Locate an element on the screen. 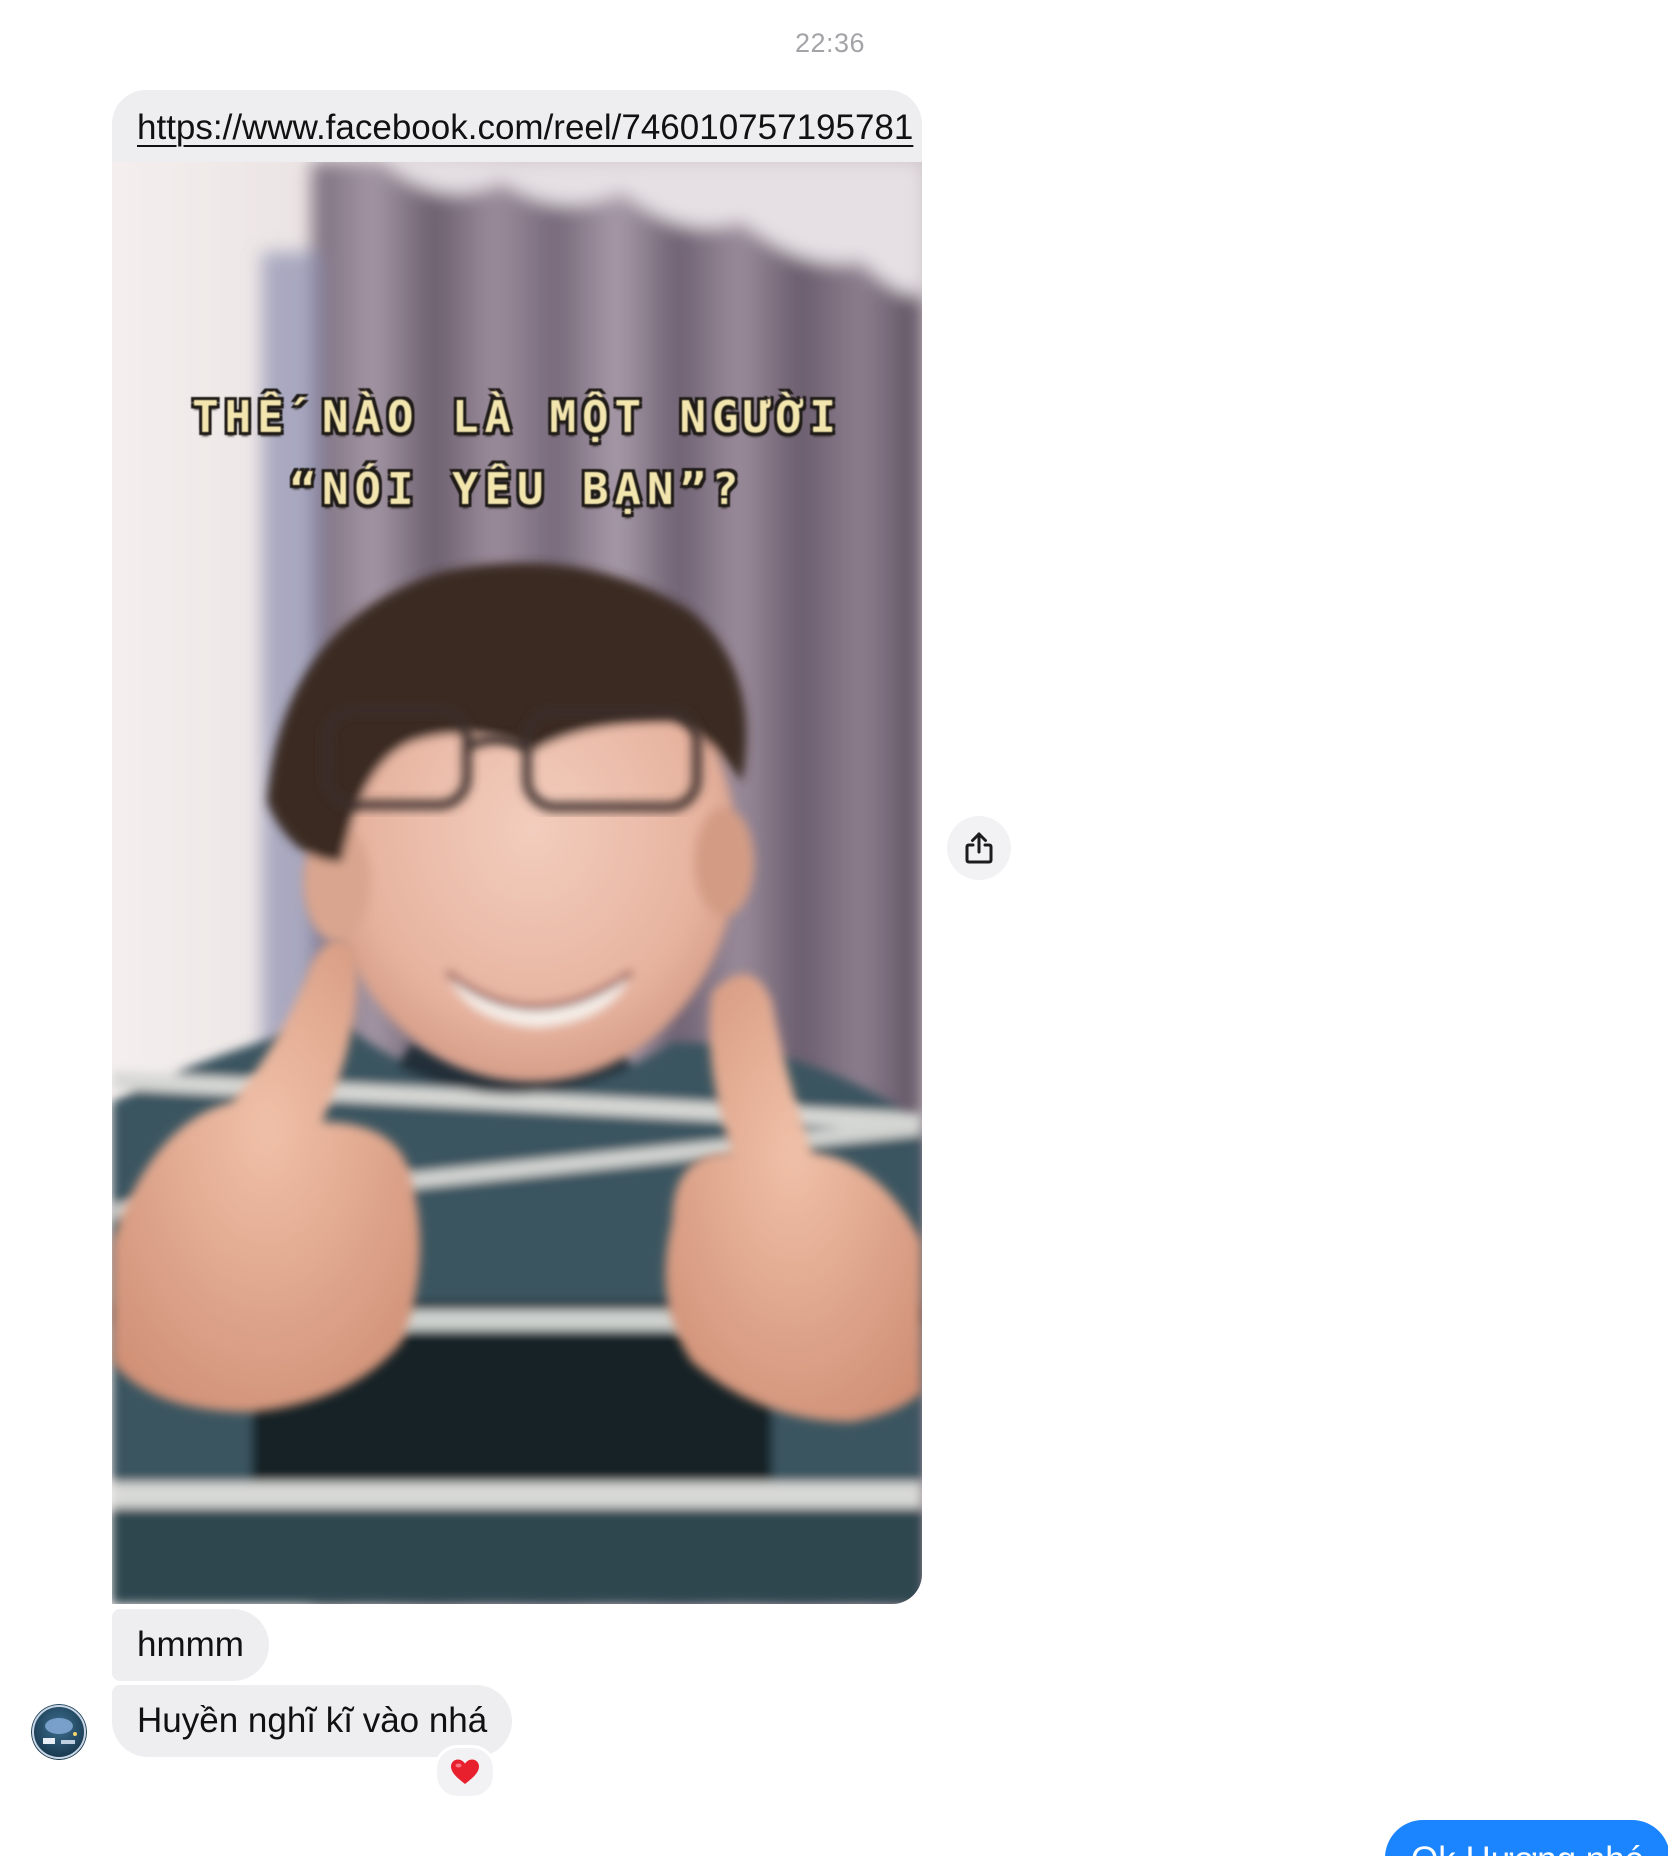 Image resolution: width=1668 pixels, height=1856 pixels. share-icon is located at coordinates (979, 848).